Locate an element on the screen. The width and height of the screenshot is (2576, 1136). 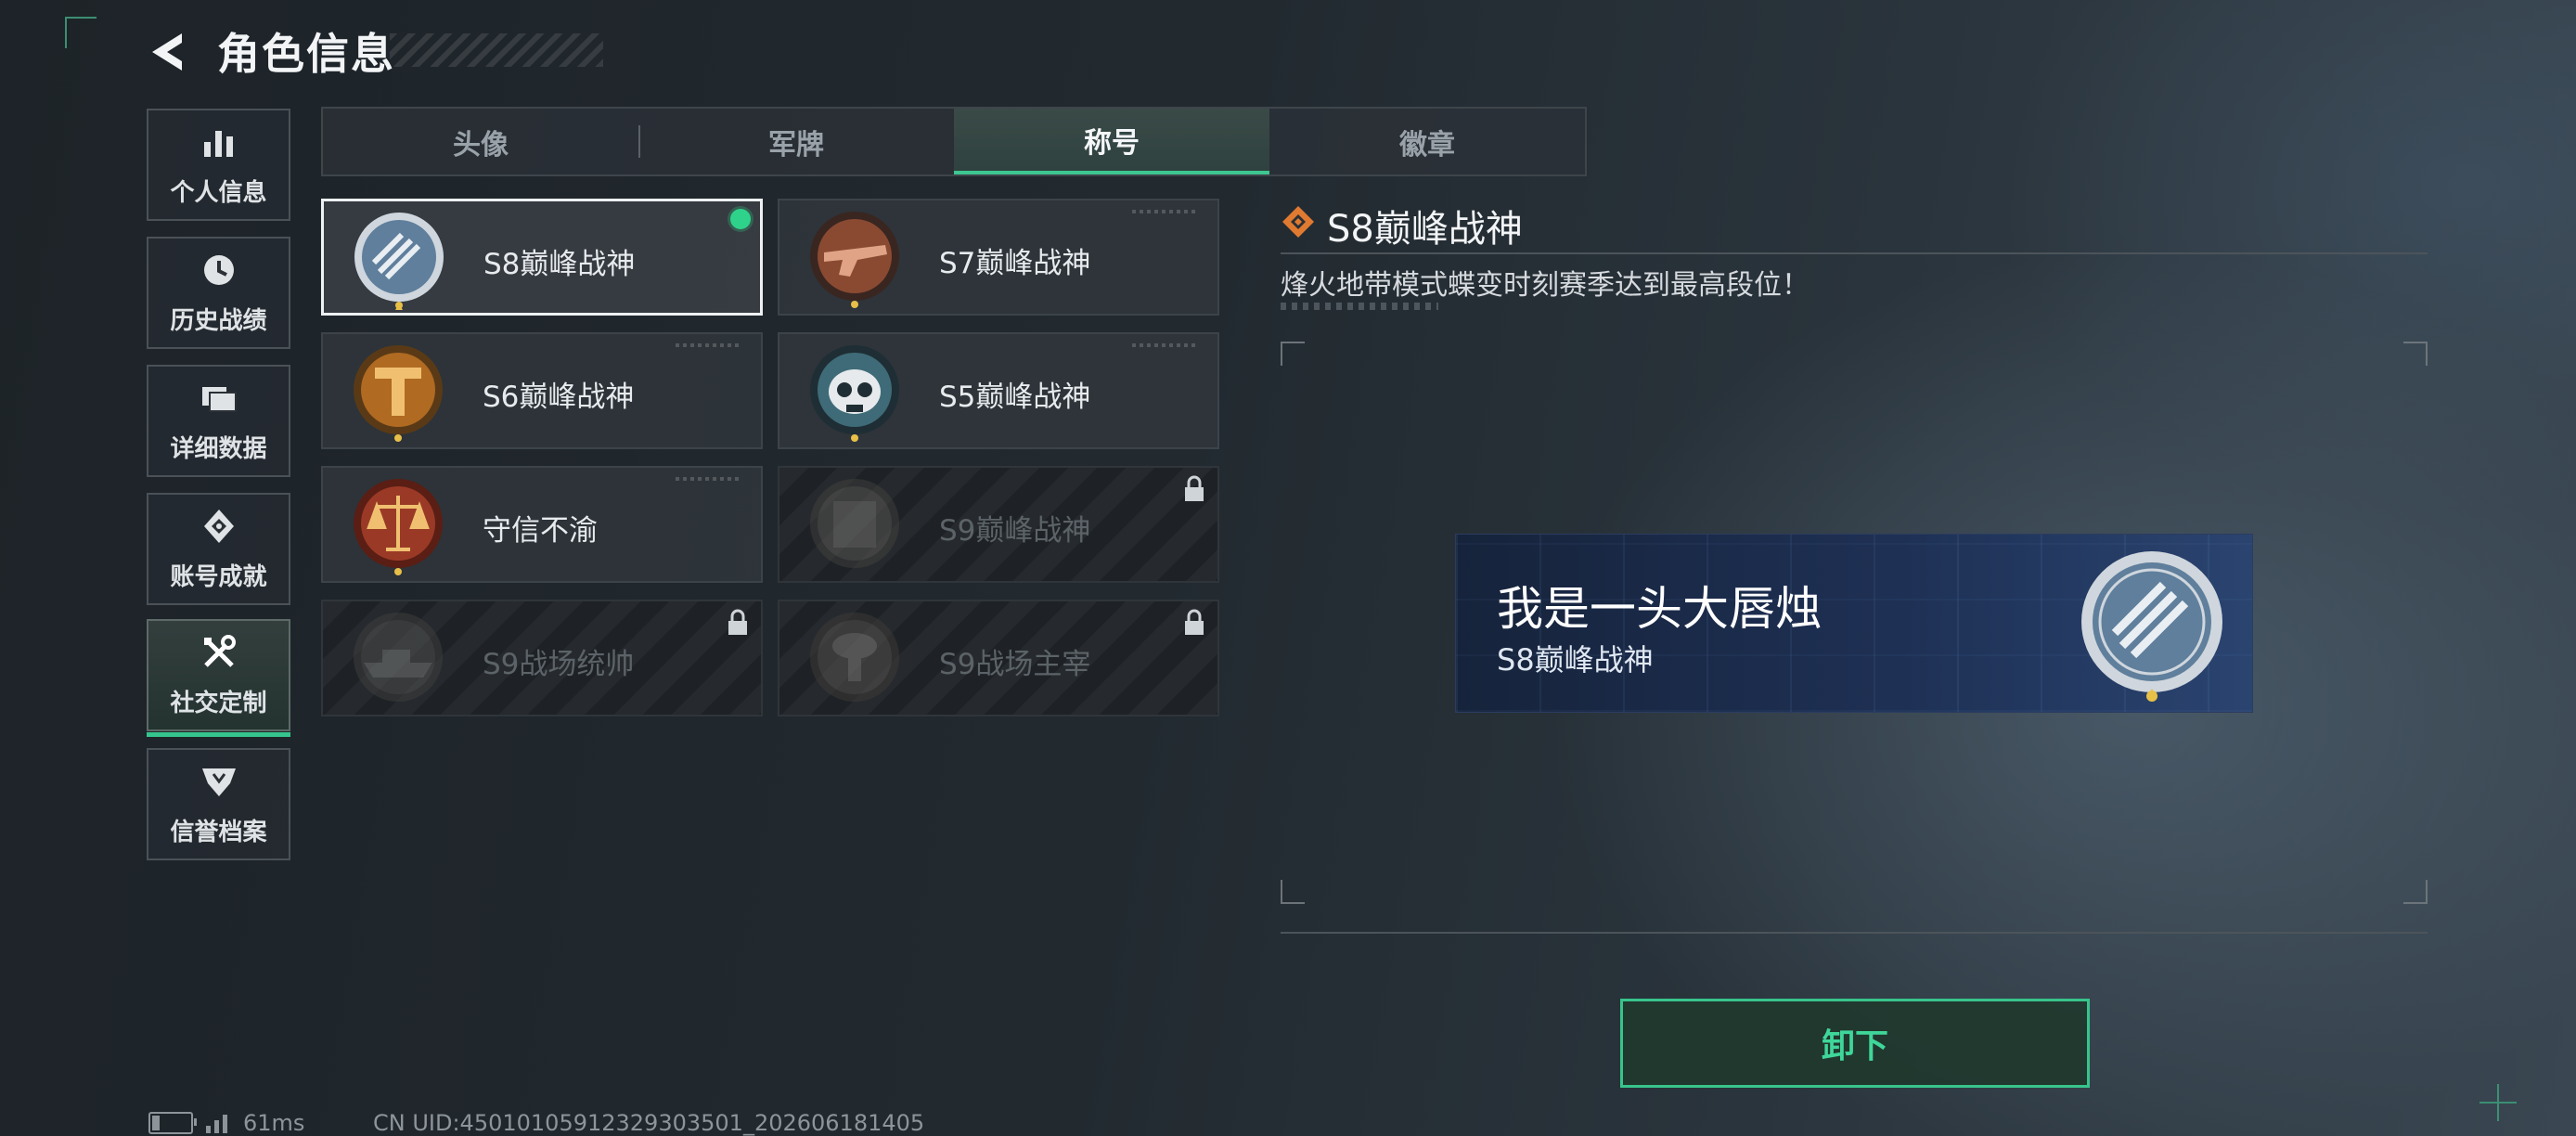
title-preview-banner: 我是一头大唇烛 S8巅峰战神 is located at coordinates (1854, 623).